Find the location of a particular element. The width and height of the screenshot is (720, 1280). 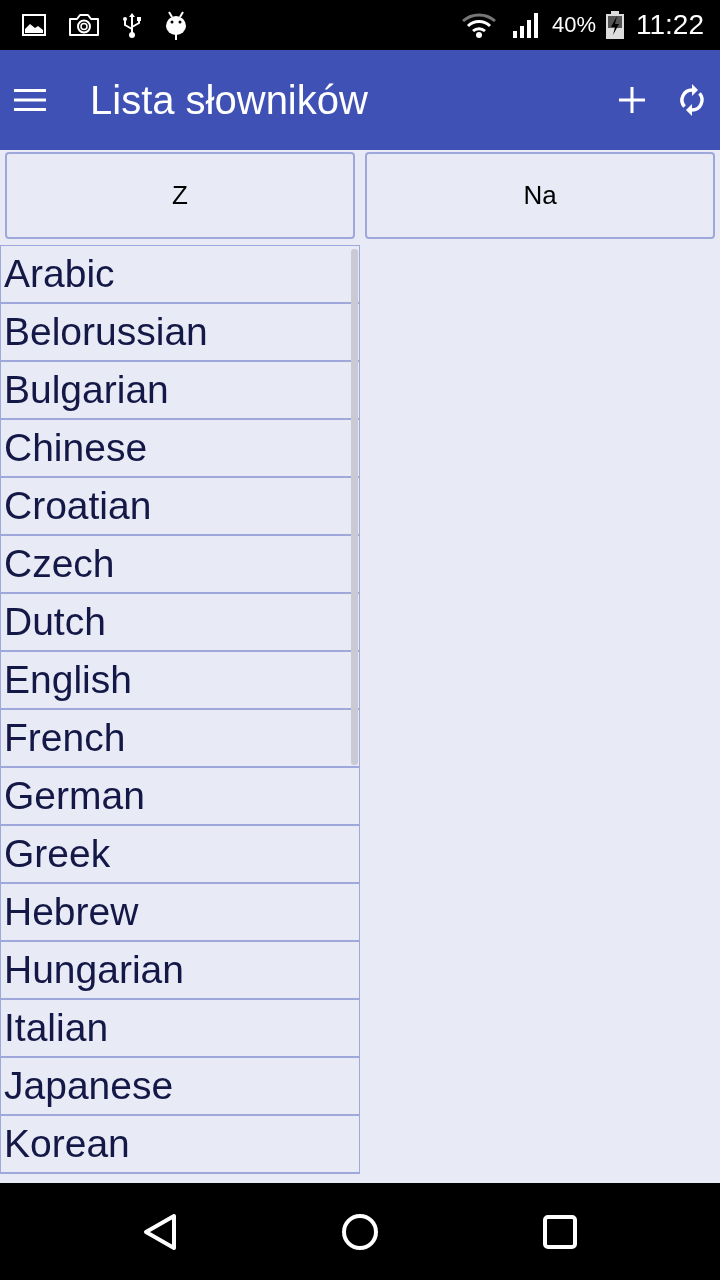

battery-charging-icon is located at coordinates (615, 25).